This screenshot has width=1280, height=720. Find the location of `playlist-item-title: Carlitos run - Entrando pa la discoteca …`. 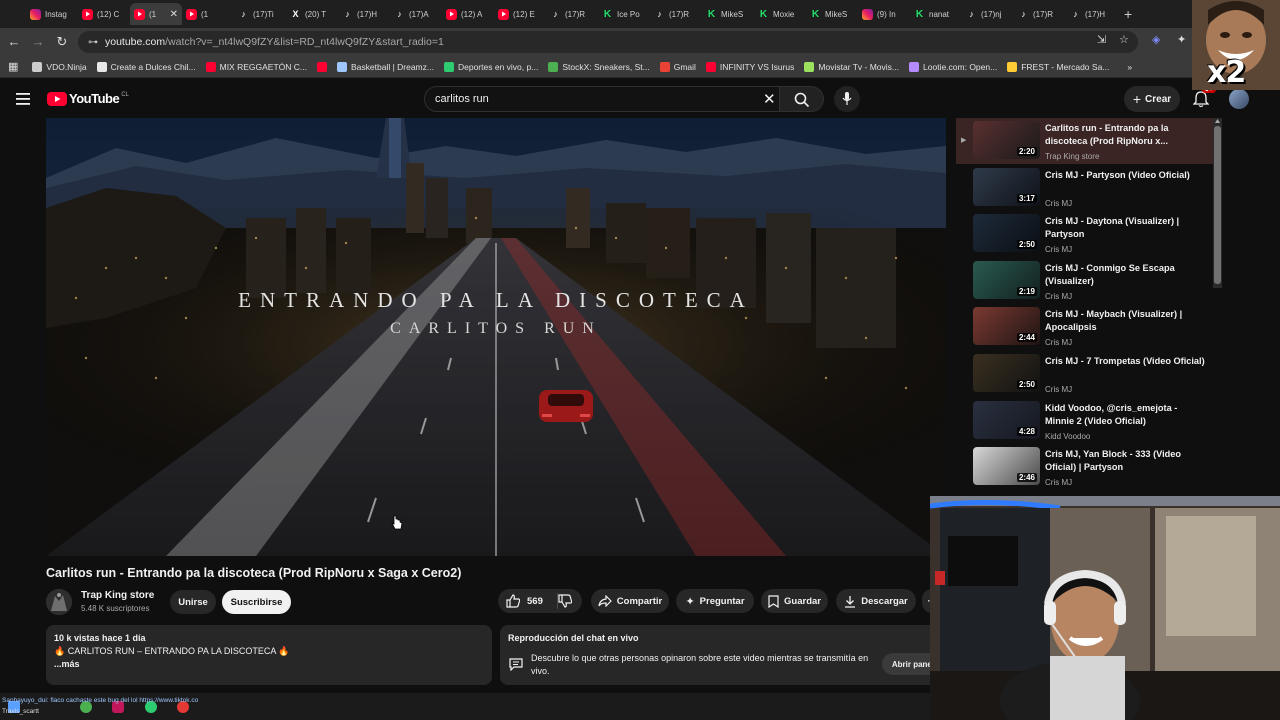

playlist-item-title: Carlitos run - Entrando pa la discoteca … is located at coordinates (1125, 135).